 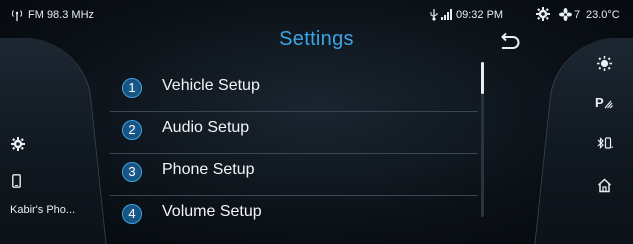 I want to click on radio-antenna-icon, so click(x=17, y=16).